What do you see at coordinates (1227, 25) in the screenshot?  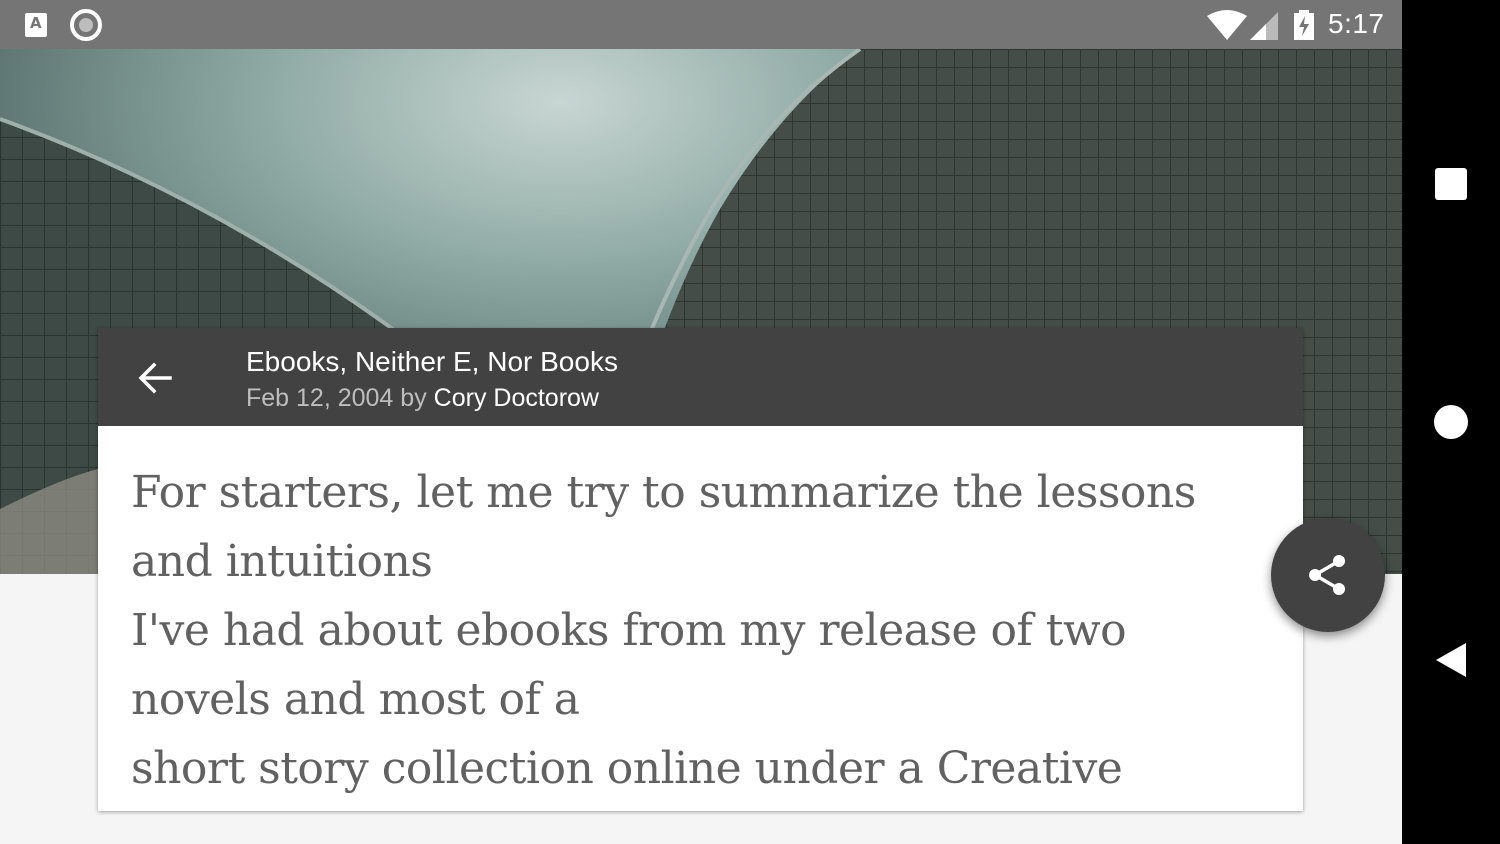 I see `wifi-icon` at bounding box center [1227, 25].